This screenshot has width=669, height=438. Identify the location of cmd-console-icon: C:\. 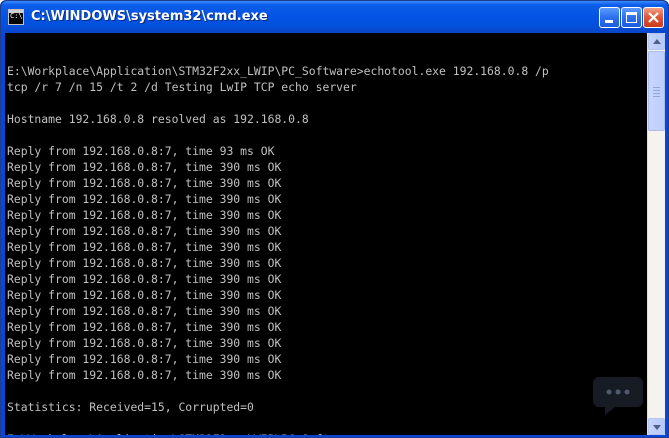
(16, 17).